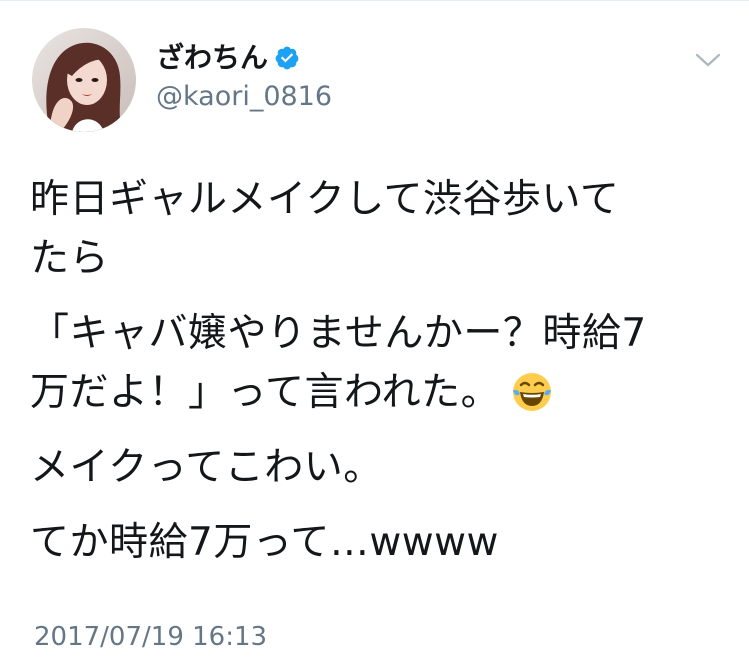 The height and width of the screenshot is (670, 749). I want to click on verified-badge-icon, so click(287, 58).